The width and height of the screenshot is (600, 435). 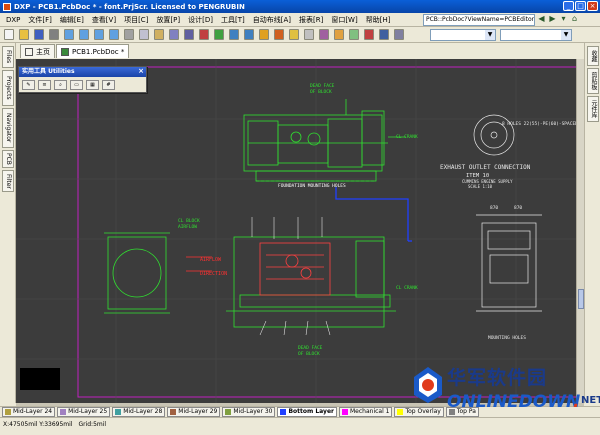 What do you see at coordinates (136, 20) in the screenshot?
I see `menu-item-4: 项目[C]` at bounding box center [136, 20].